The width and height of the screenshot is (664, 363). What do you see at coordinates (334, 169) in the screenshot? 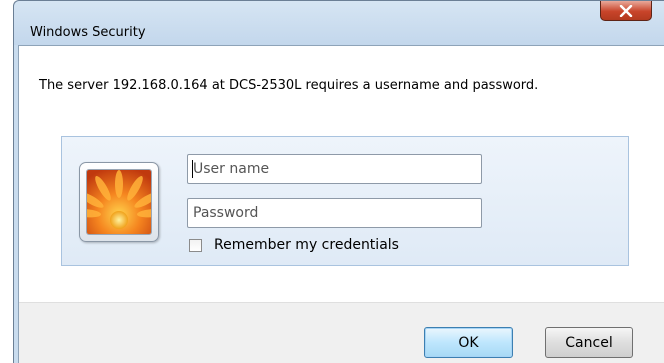
I see `username-input` at bounding box center [334, 169].